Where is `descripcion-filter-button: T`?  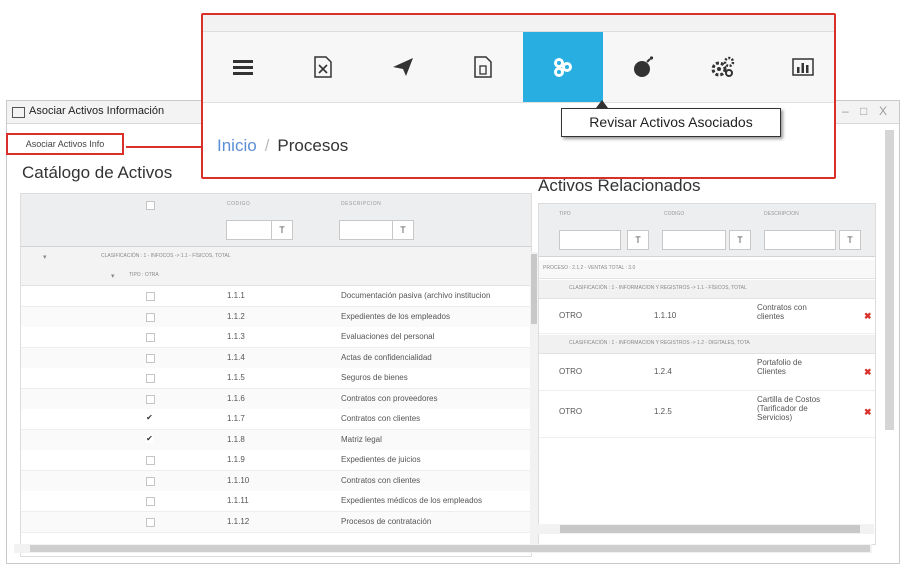 descripcion-filter-button: T is located at coordinates (403, 230).